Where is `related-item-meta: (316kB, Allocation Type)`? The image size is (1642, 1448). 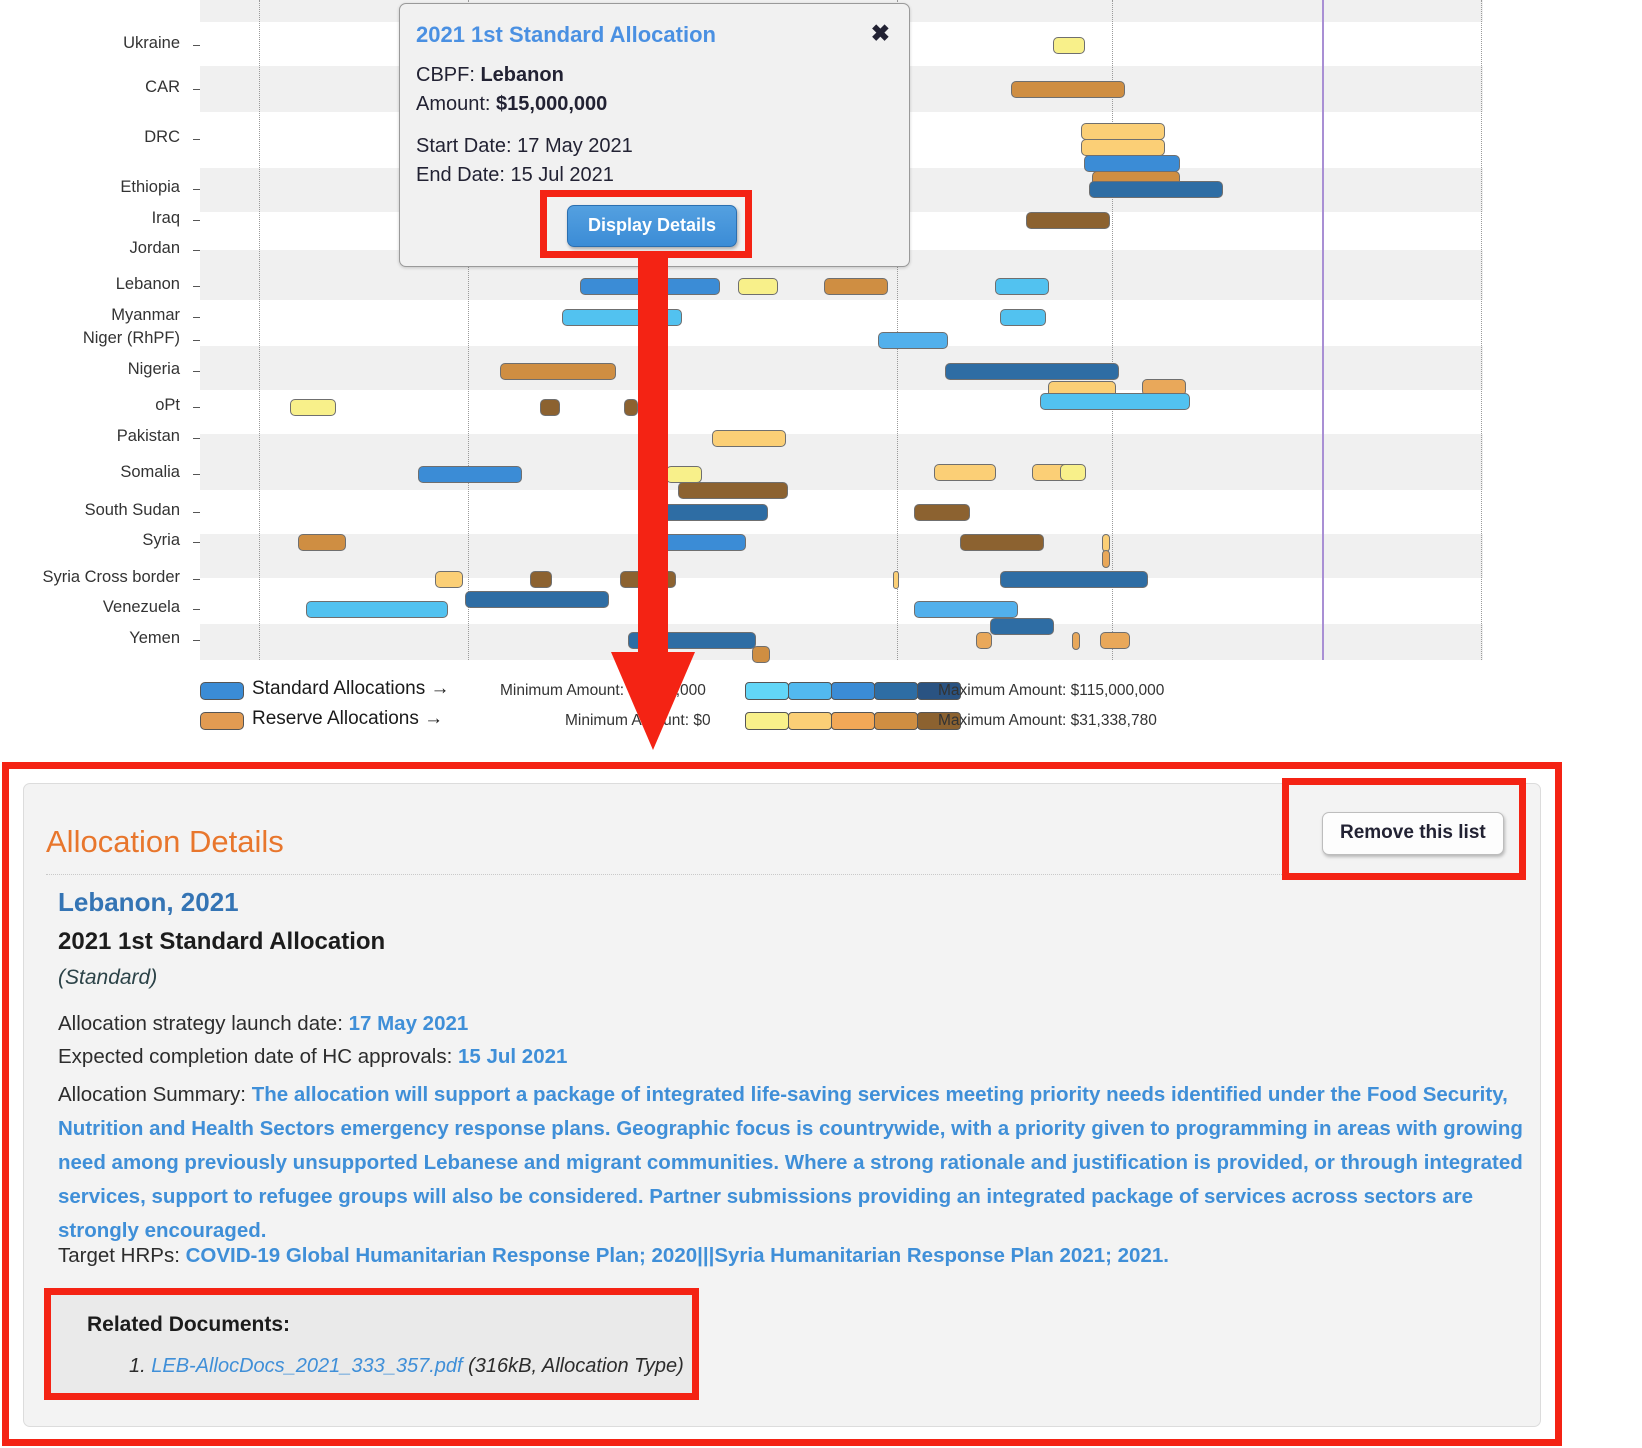 related-item-meta: (316kB, Allocation Type) is located at coordinates (573, 1366).